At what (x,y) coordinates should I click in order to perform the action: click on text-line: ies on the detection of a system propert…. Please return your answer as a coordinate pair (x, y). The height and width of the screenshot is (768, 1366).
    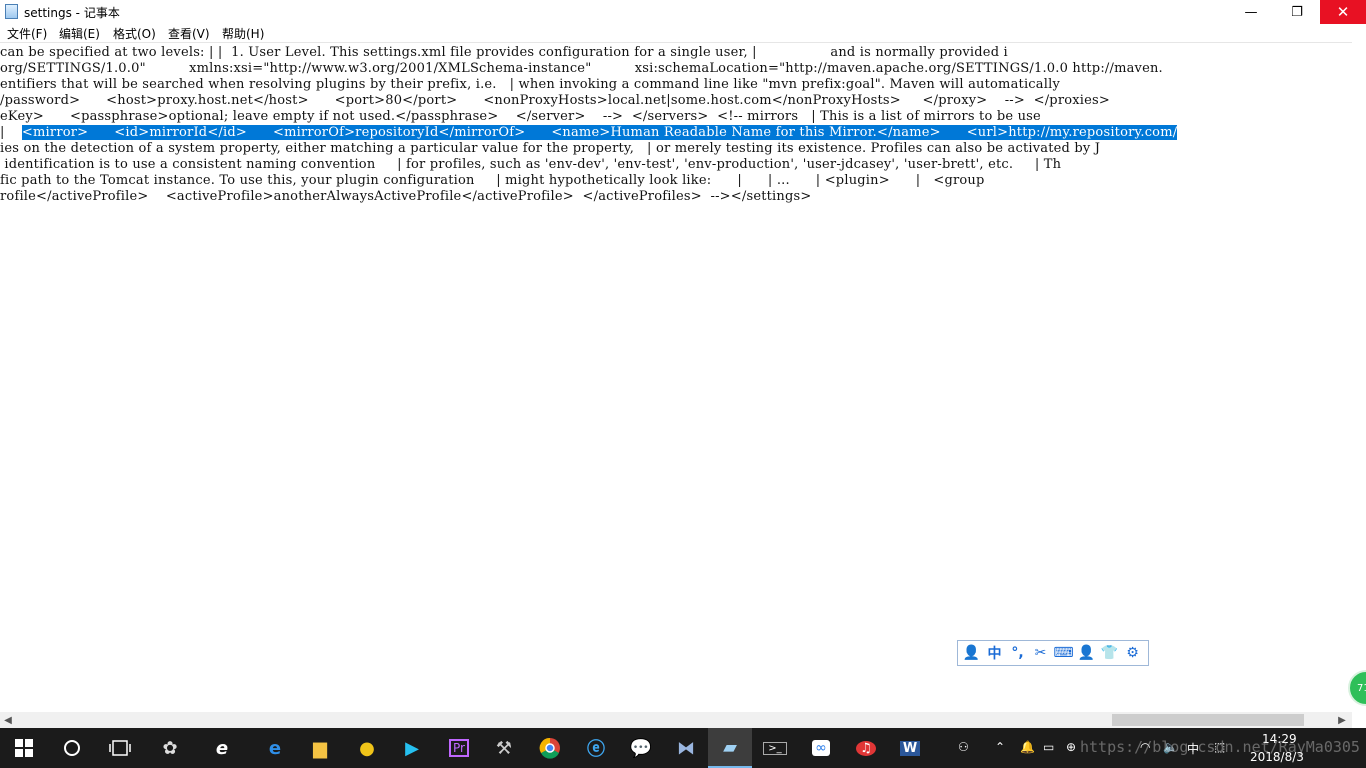
    Looking at the image, I should click on (550, 148).